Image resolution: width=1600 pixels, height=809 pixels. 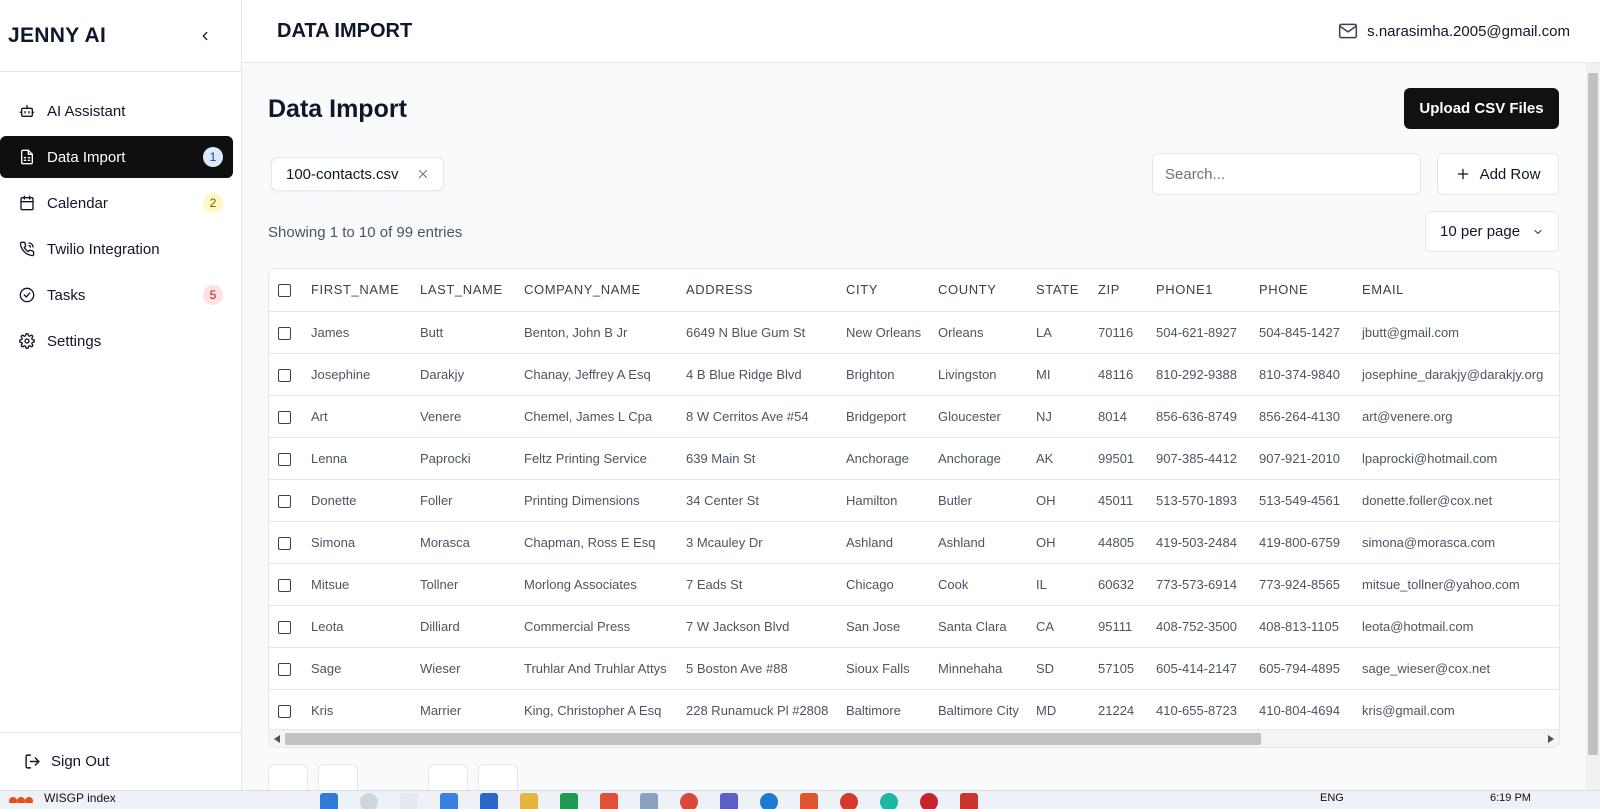 What do you see at coordinates (649, 801) in the screenshot?
I see `screen-icon` at bounding box center [649, 801].